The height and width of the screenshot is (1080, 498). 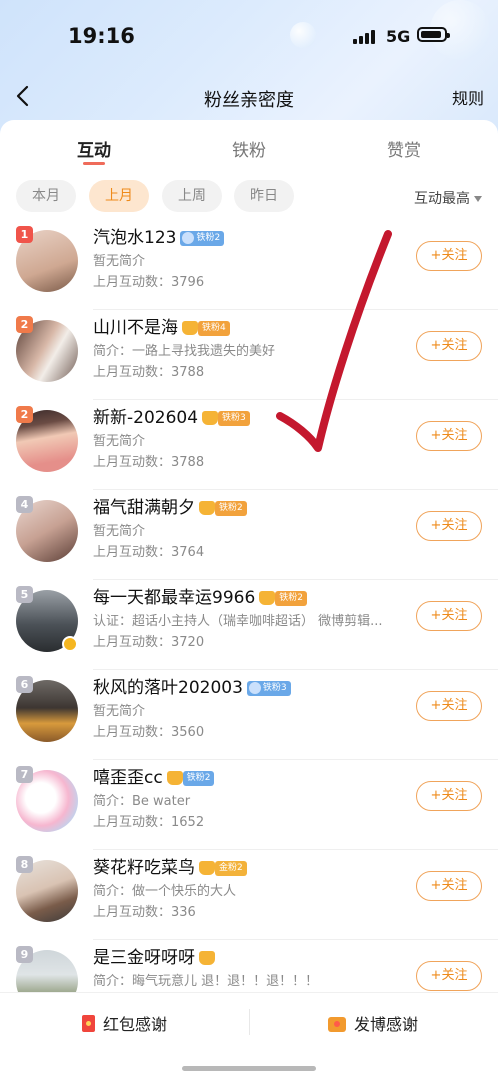 What do you see at coordinates (249, 895) in the screenshot?
I see `list-item: 8 葵花籽吃菜鸟 金粉2 简介：做一个快乐的大人 上月互动数：336 +关注` at bounding box center [249, 895].